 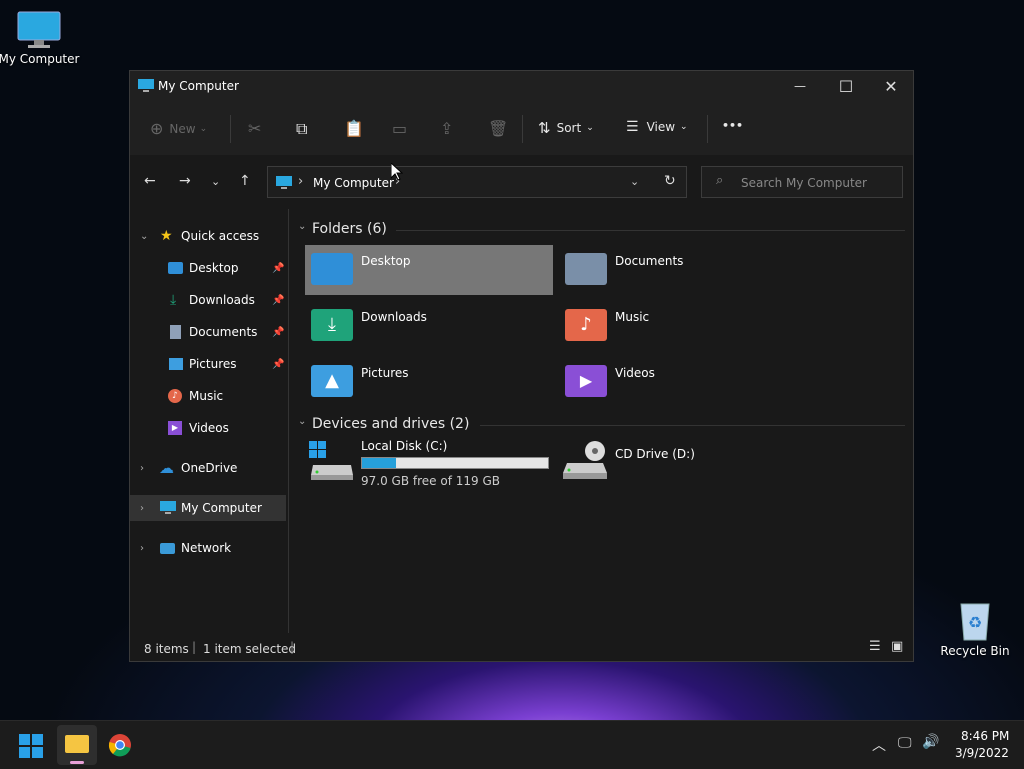 What do you see at coordinates (208, 548) in the screenshot?
I see `sidebar-item-network: › Network` at bounding box center [208, 548].